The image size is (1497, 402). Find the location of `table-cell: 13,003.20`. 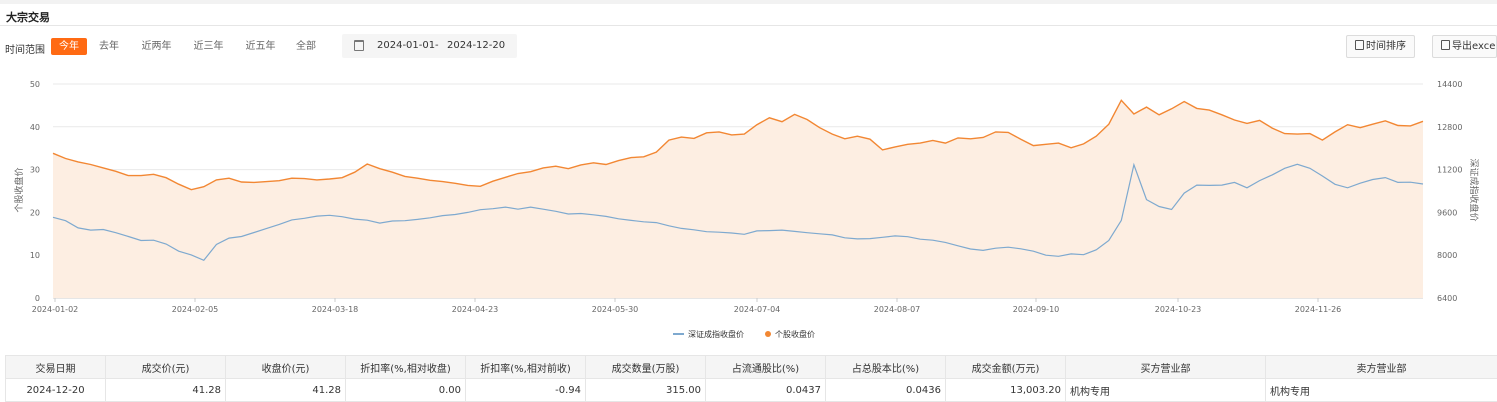

table-cell: 13,003.20 is located at coordinates (1006, 390).